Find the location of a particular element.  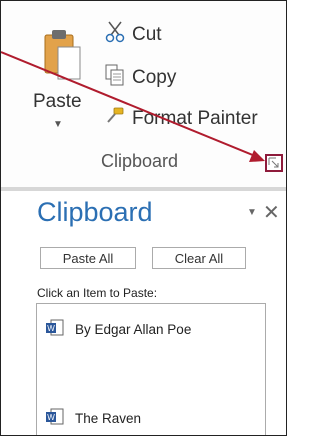

list-item: W The Raven is located at coordinates (93, 418).